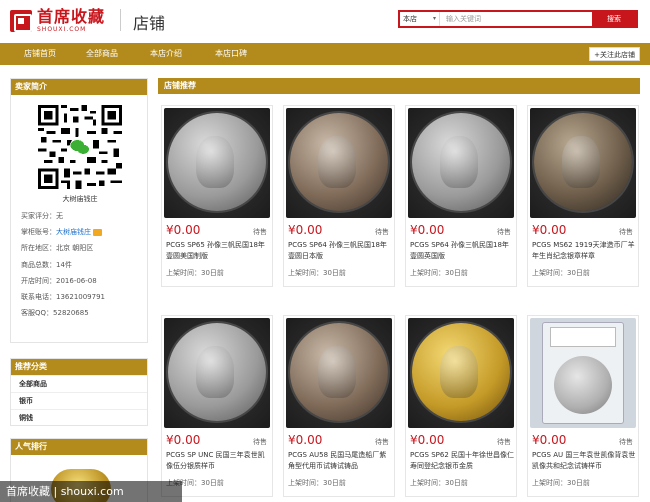  I want to click on seller-panel-heading: 卖家简介, so click(79, 87).